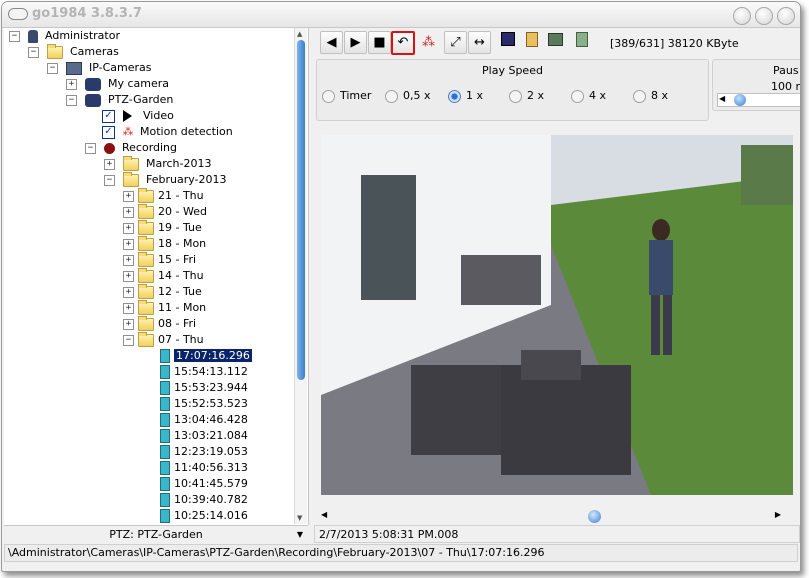  I want to click on scroll-down-icon: ▼, so click(299, 518).